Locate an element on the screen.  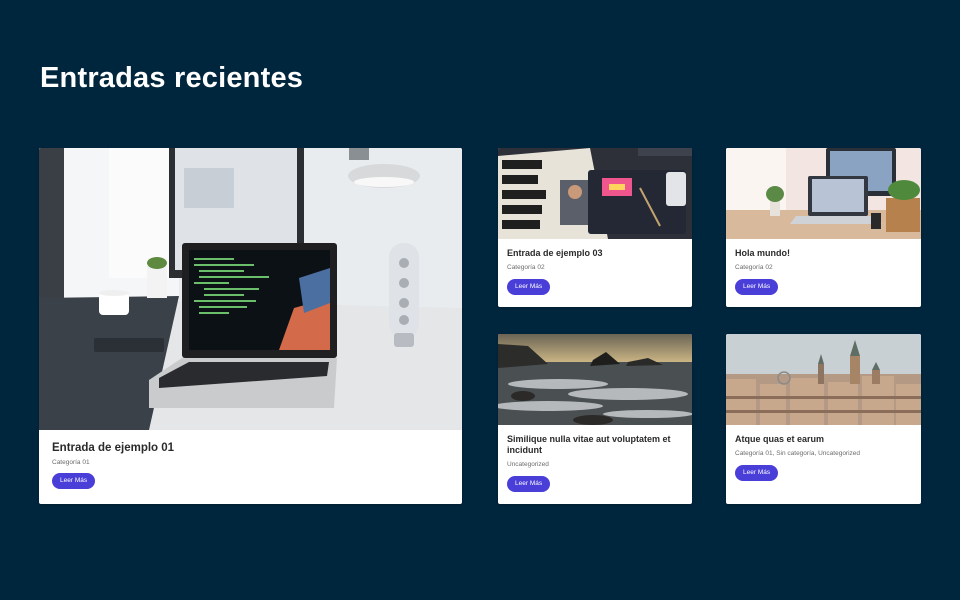
post-thumbnail-city is located at coordinates (823, 379).